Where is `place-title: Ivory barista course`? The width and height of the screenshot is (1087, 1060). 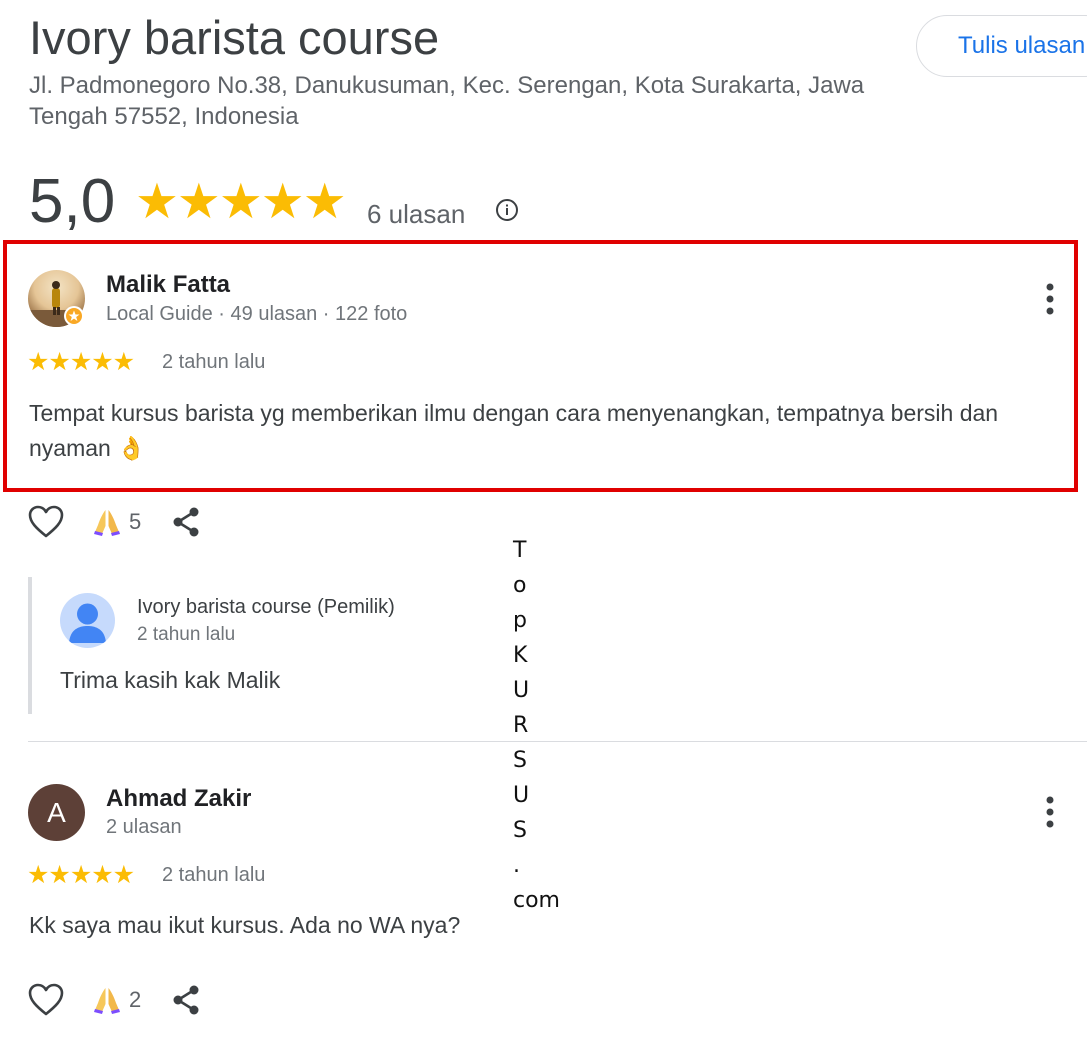 place-title: Ivory barista course is located at coordinates (234, 37).